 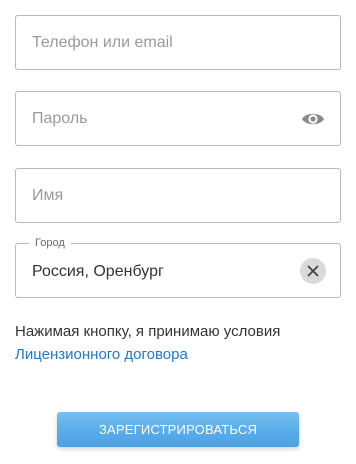 I want to click on password-field, so click(x=178, y=118).